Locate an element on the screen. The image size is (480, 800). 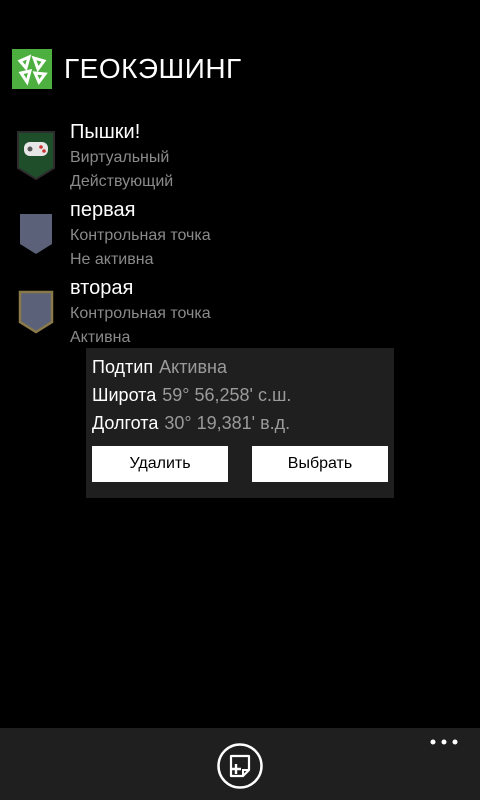
list-item: вторая Контрольная точка Активна is located at coordinates (240, 313).